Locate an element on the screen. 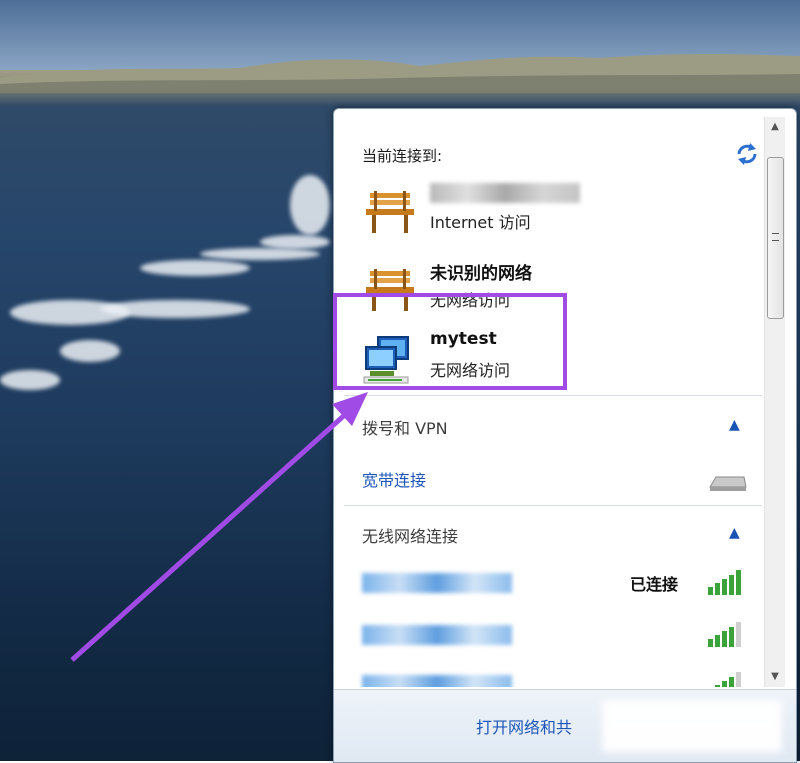  network-item-1: Internet 访问 is located at coordinates (553, 214).